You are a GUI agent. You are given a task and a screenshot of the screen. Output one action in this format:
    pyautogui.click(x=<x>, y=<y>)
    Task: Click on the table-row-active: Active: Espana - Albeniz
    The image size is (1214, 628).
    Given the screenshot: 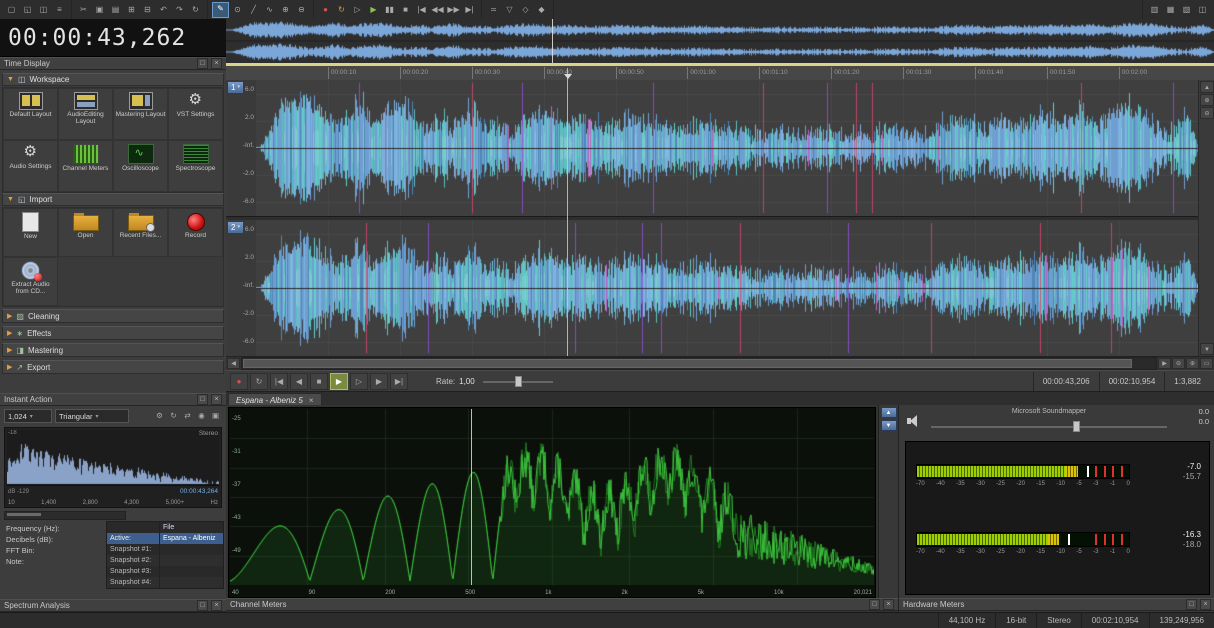 What is the action you would take?
    pyautogui.click(x=165, y=538)
    